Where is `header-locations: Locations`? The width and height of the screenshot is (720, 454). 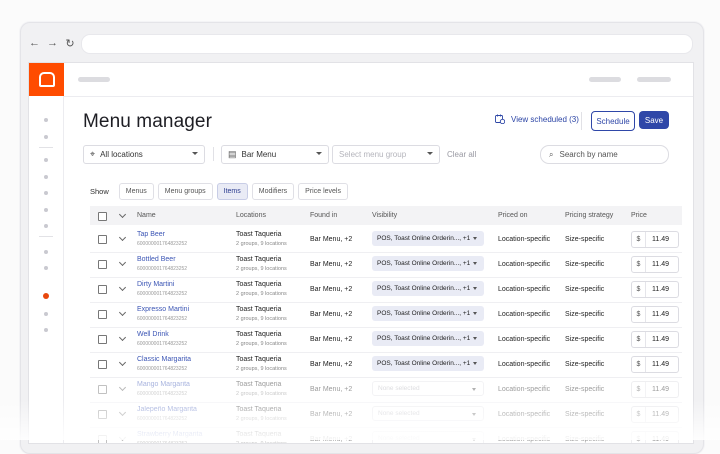 header-locations: Locations is located at coordinates (251, 215).